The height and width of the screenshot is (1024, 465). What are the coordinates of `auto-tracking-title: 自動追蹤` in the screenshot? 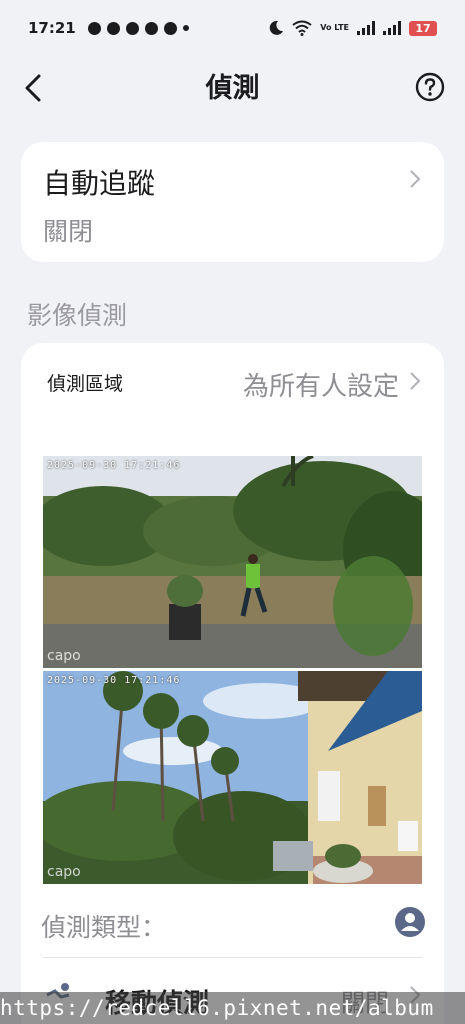 It's located at (99, 183).